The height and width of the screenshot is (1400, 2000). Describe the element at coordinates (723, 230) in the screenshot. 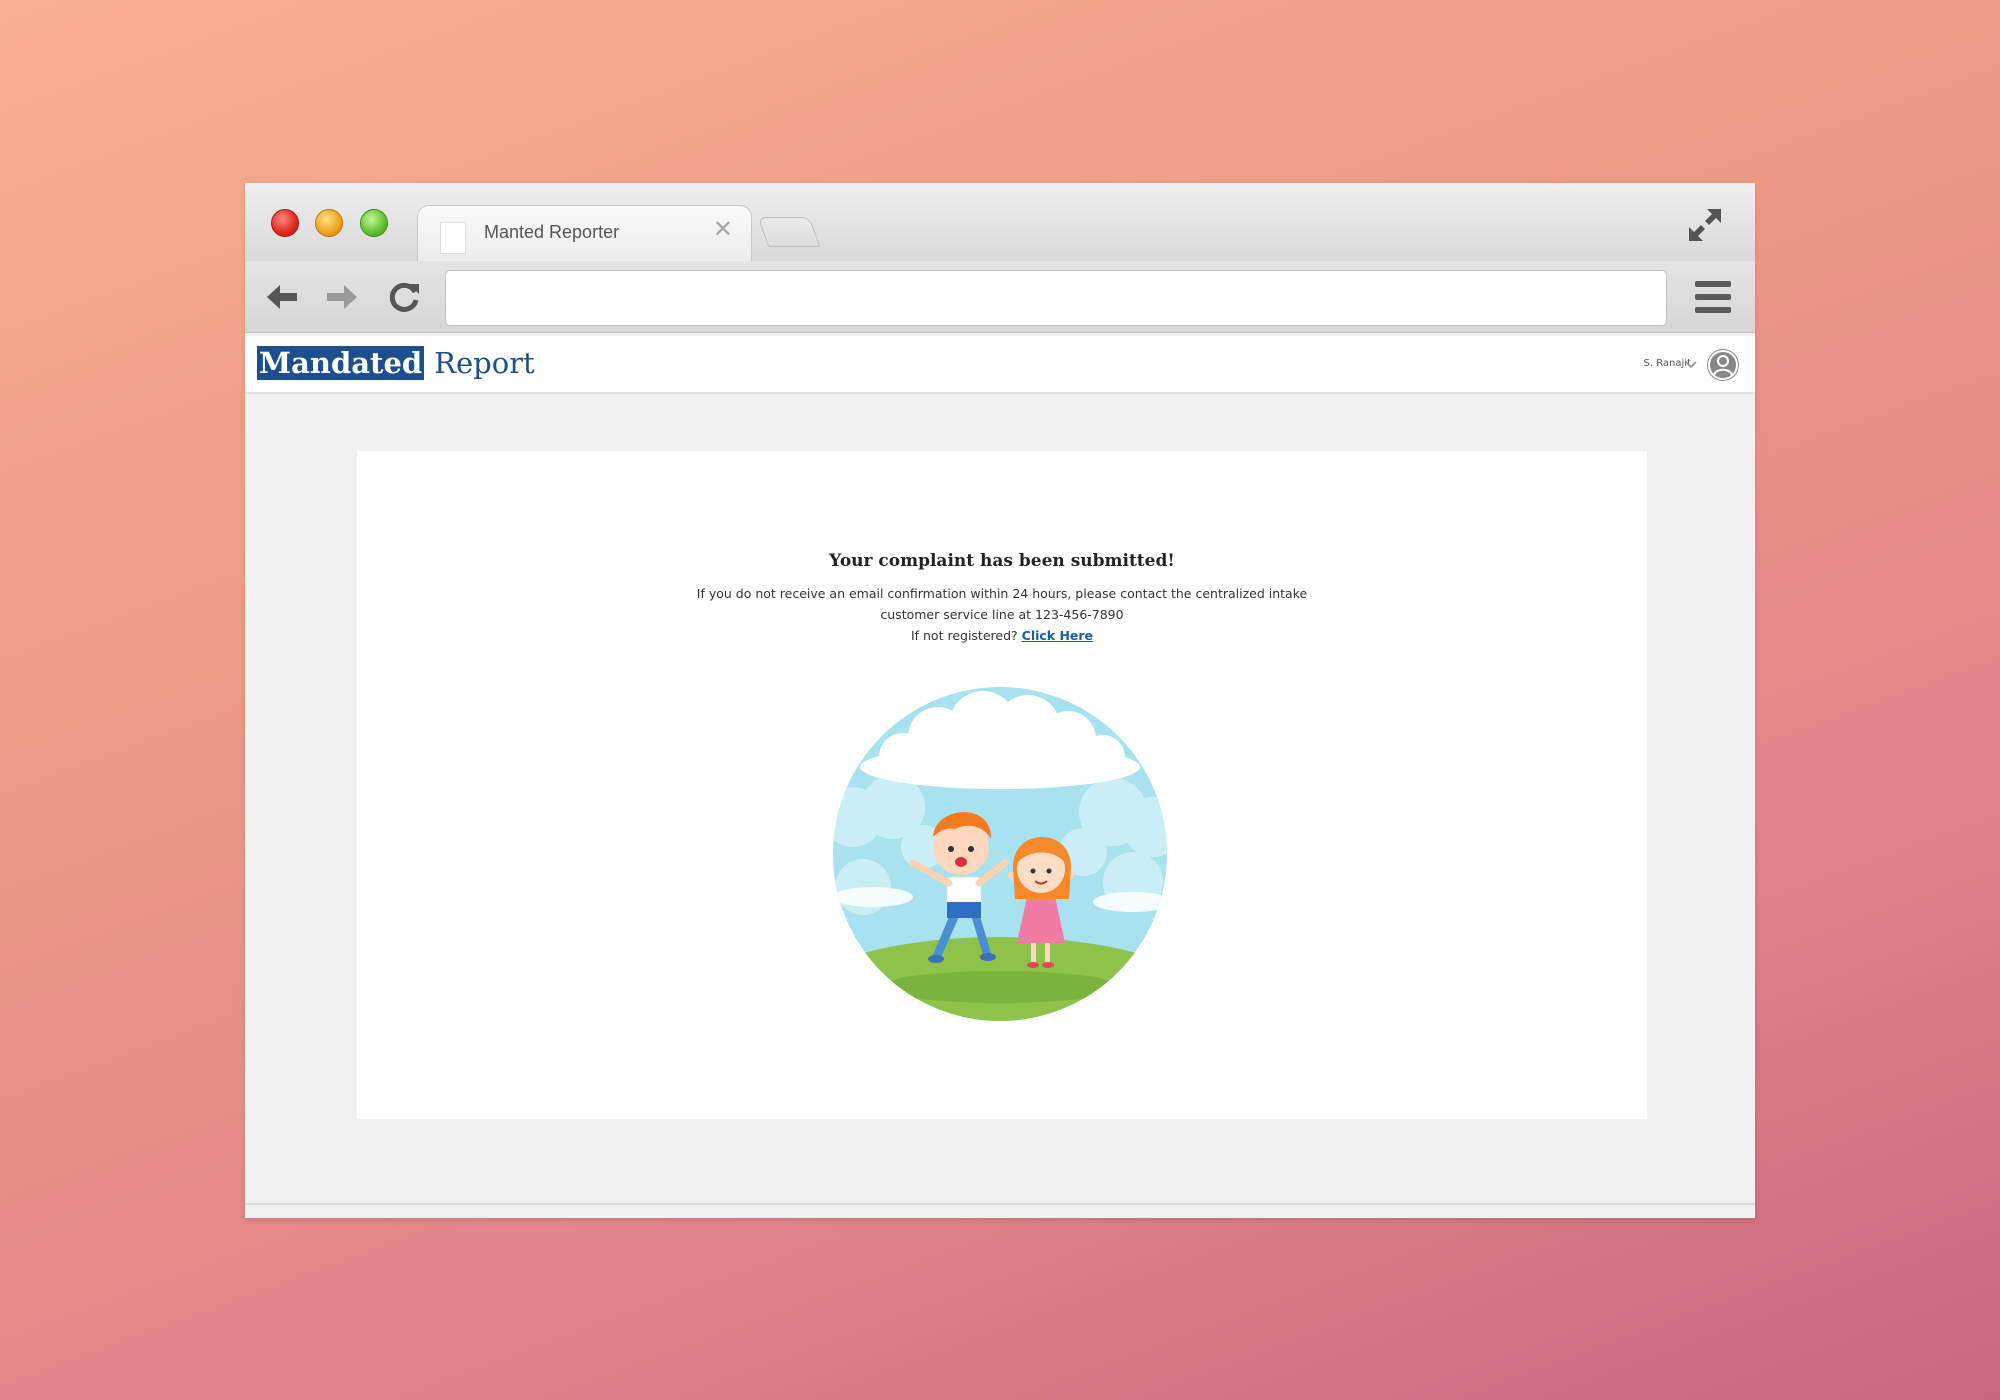

I see `close-icon: ✕` at that location.